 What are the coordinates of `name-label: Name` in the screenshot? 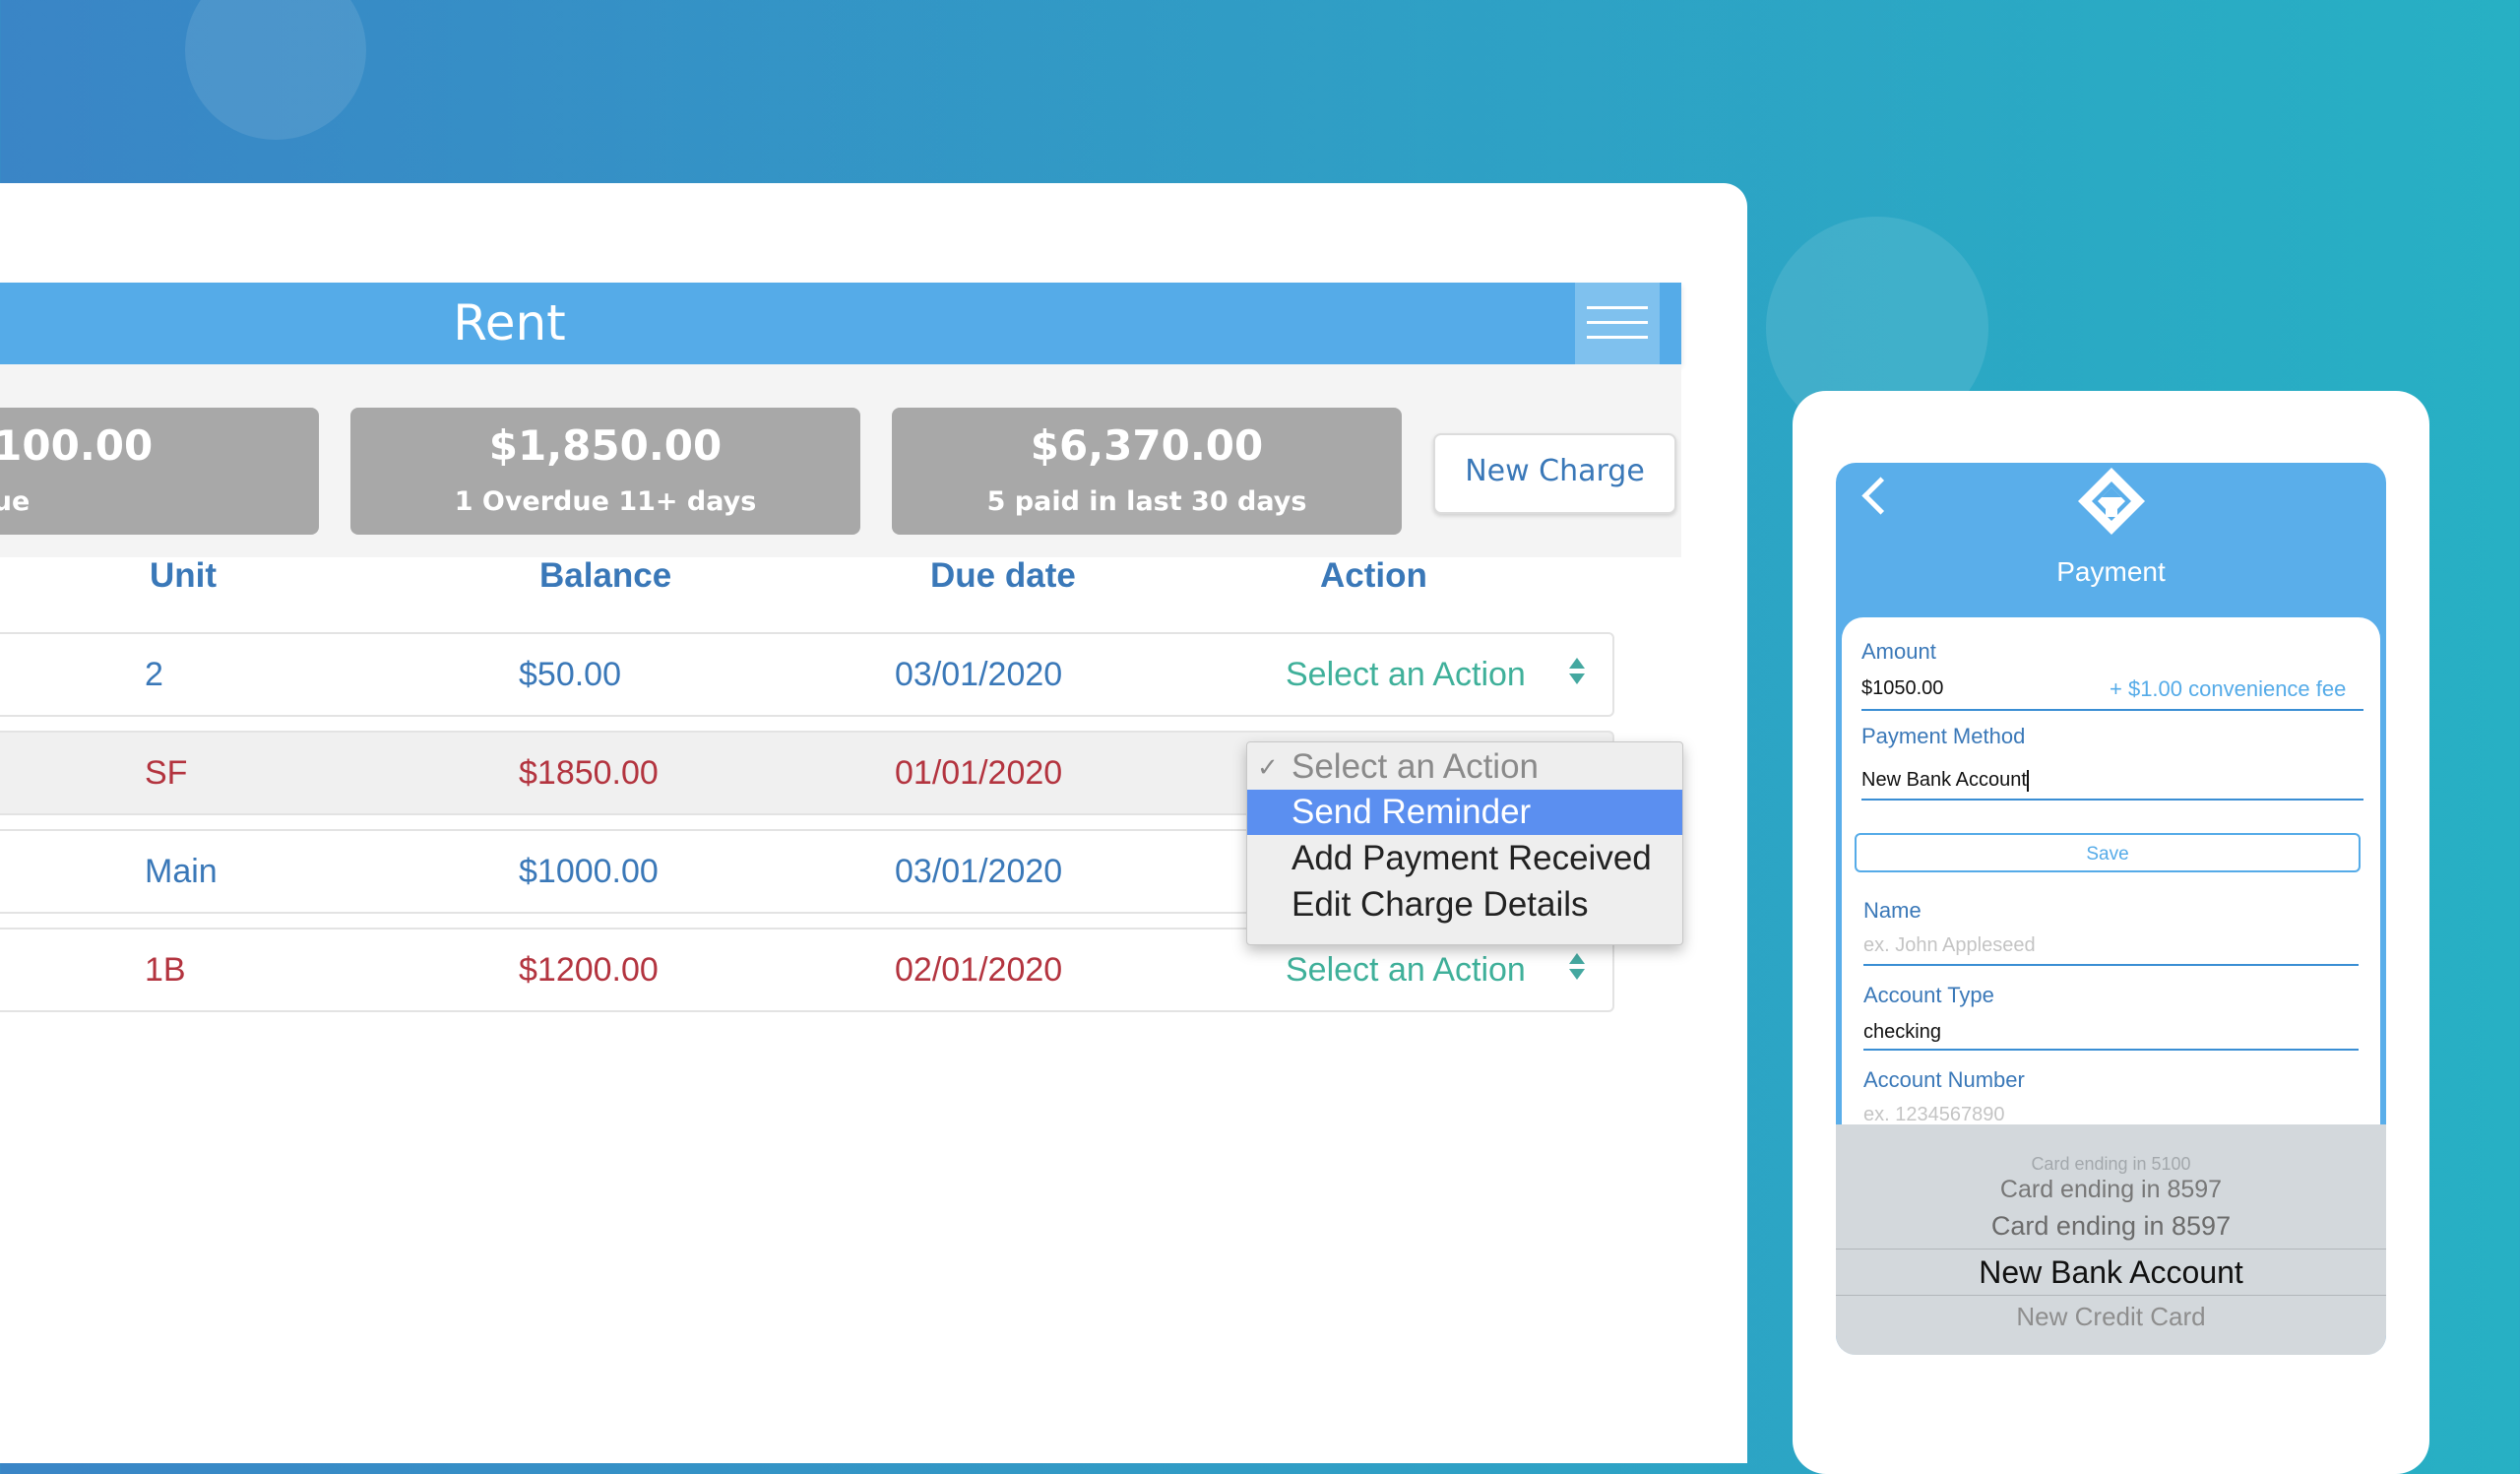 It's located at (1892, 911).